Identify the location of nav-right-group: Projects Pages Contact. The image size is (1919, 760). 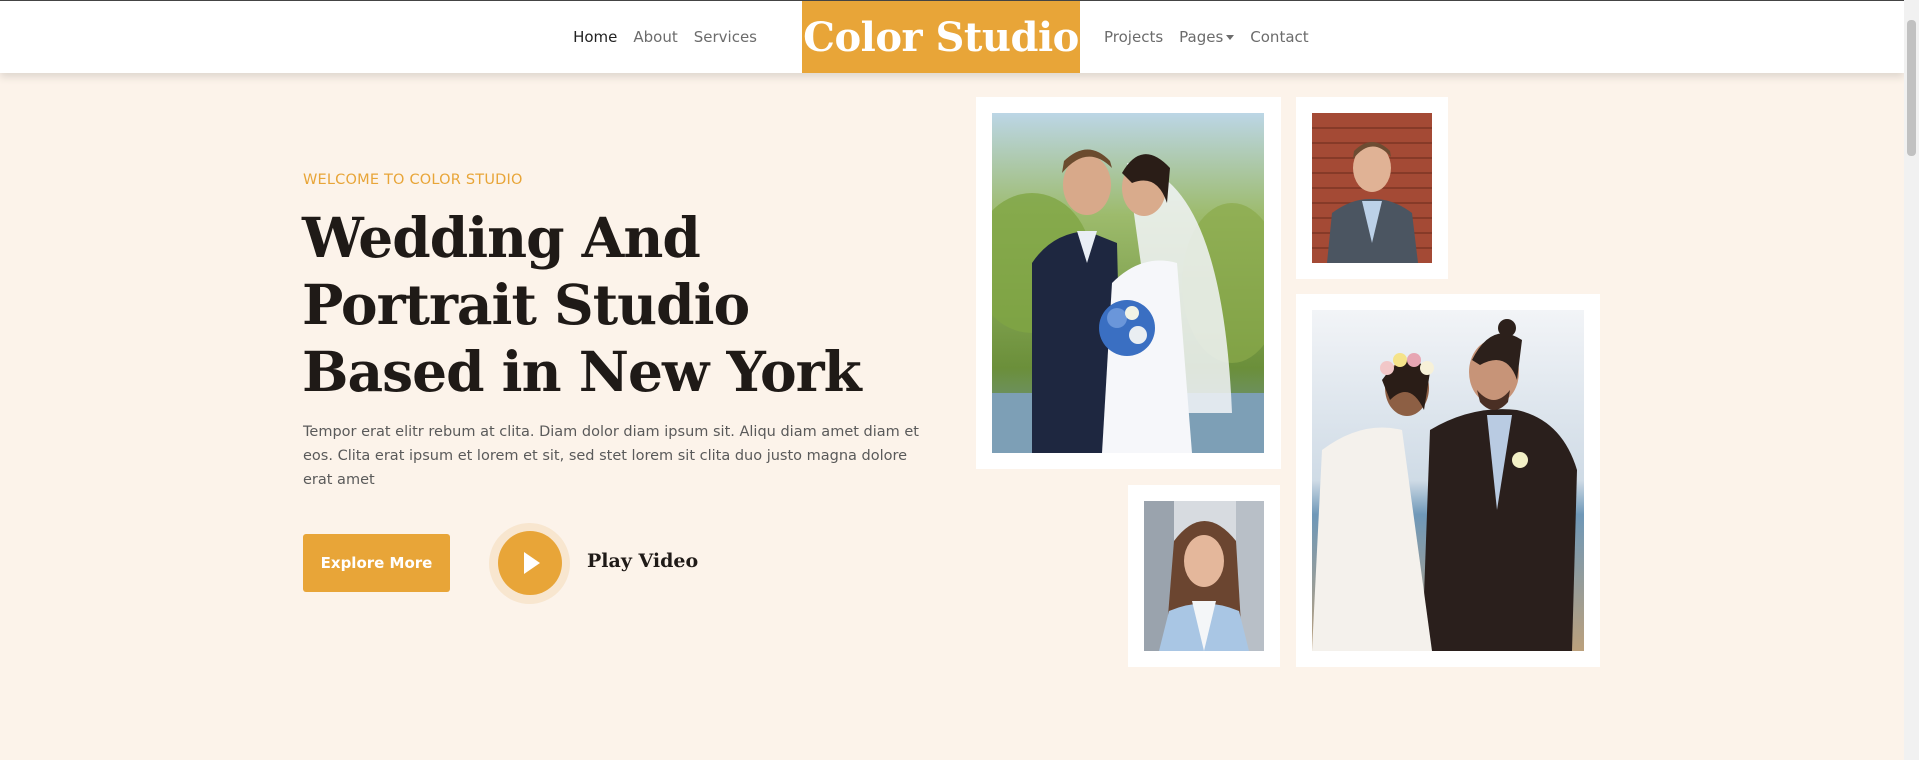
(1206, 37).